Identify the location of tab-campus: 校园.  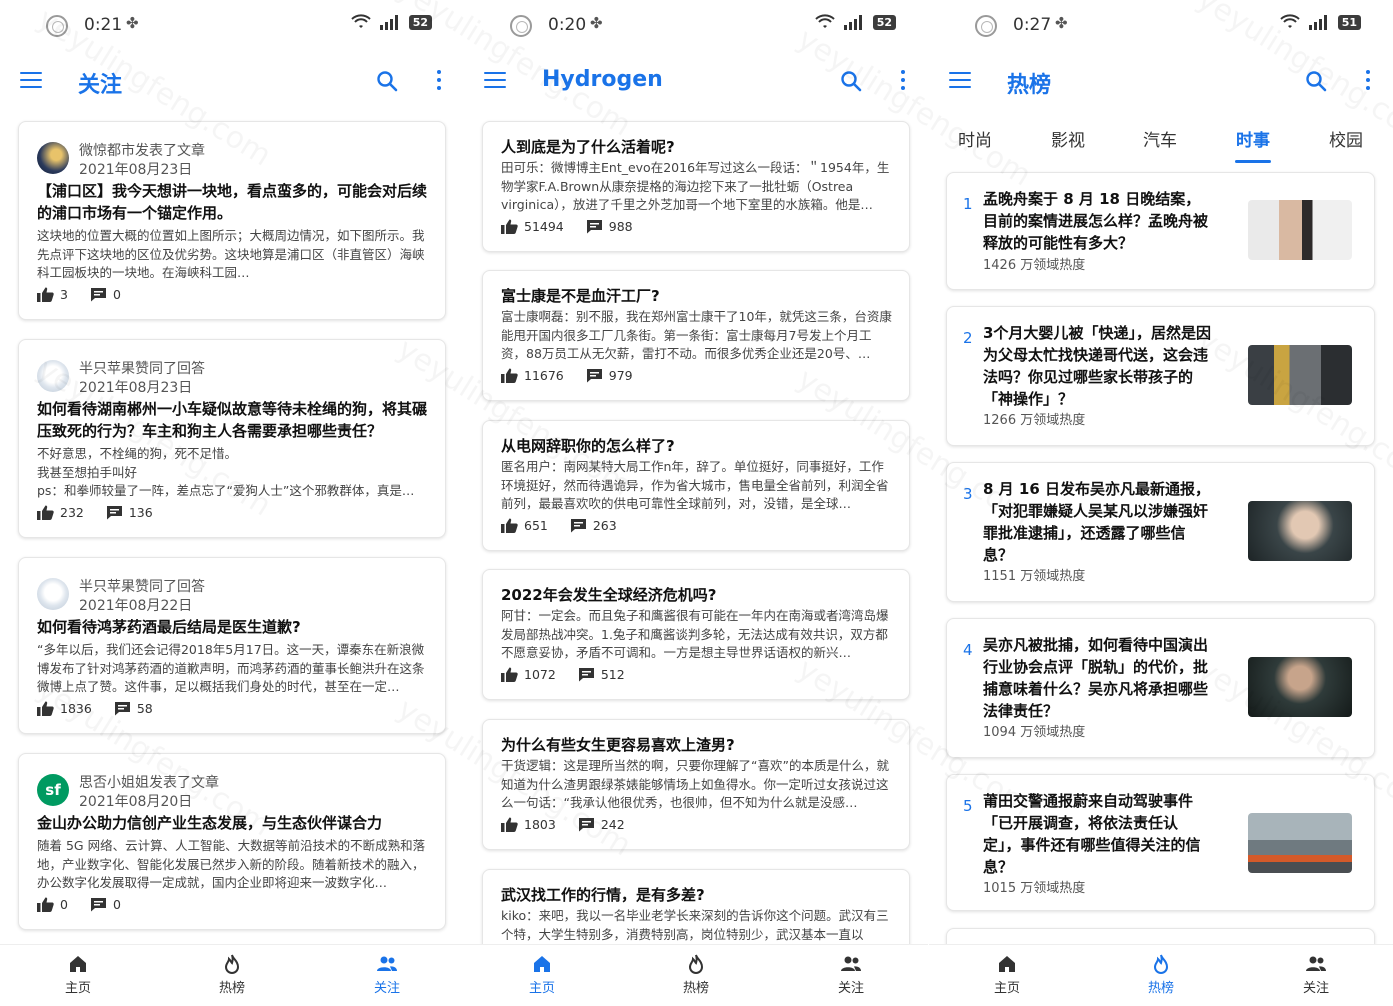
(1346, 138).